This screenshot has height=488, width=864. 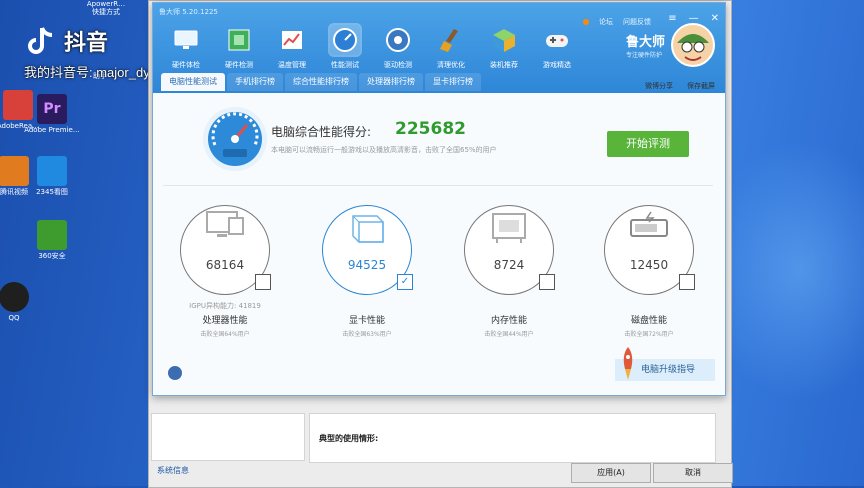 I want to click on app-title: 鲁大师 5.20.1225, so click(x=188, y=12).